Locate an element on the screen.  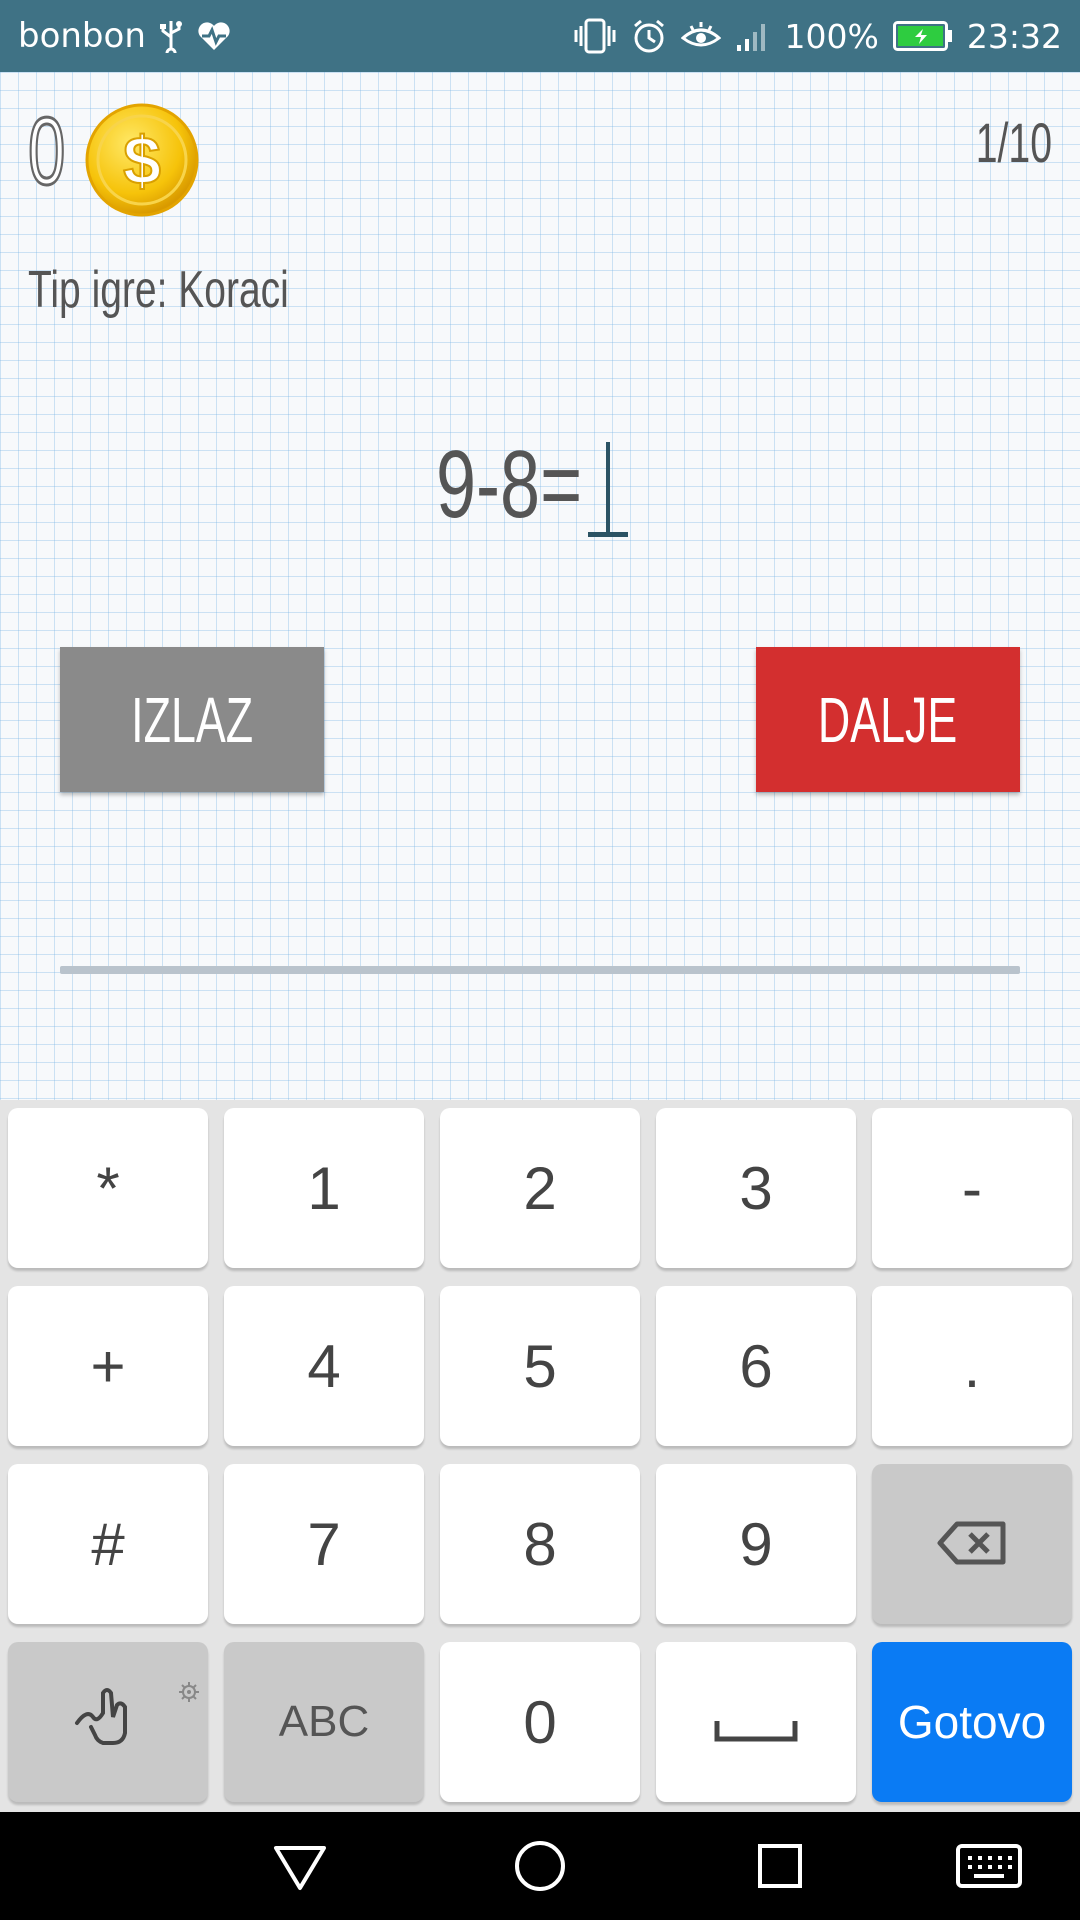
coin-icon: $ is located at coordinates (142, 160).